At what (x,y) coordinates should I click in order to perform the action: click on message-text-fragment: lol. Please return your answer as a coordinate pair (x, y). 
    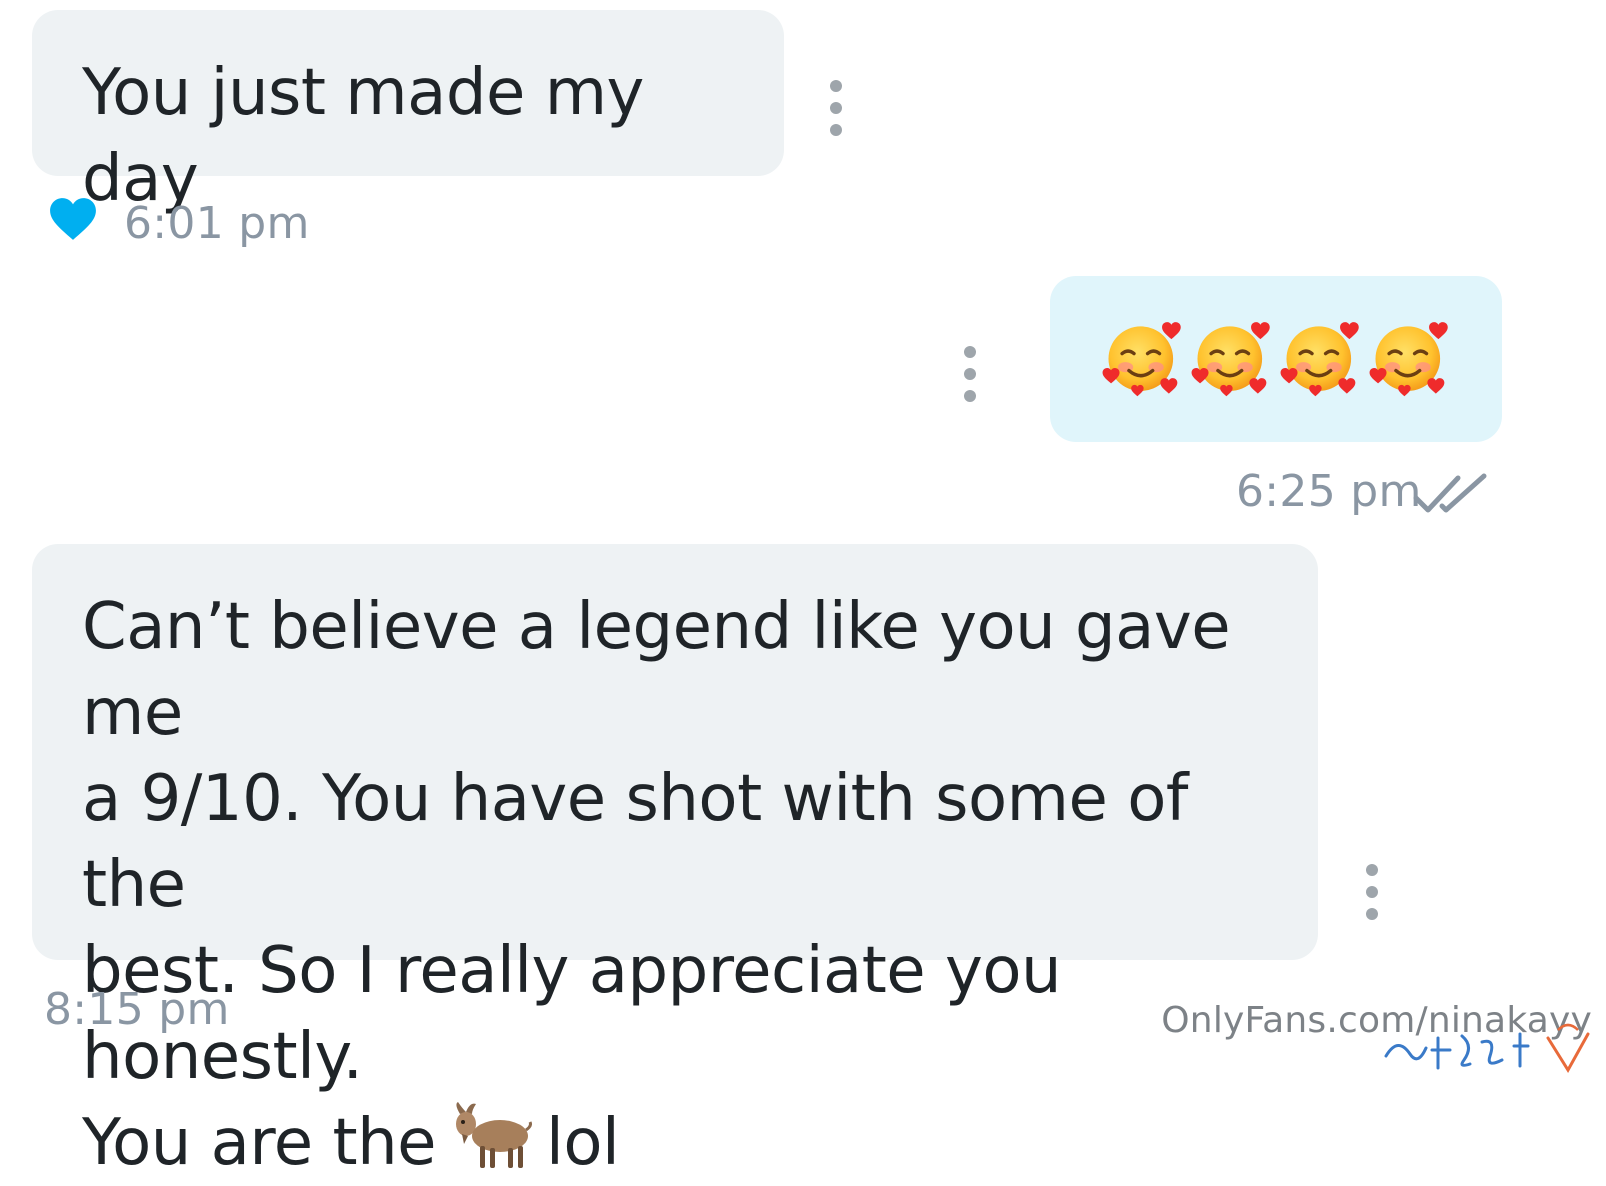
    Looking at the image, I should click on (583, 1143).